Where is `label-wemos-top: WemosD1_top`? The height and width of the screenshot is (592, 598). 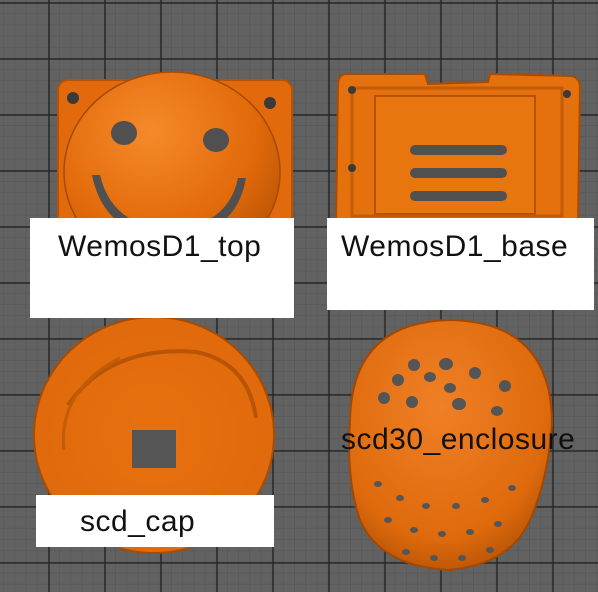
label-wemos-top: WemosD1_top is located at coordinates (162, 268).